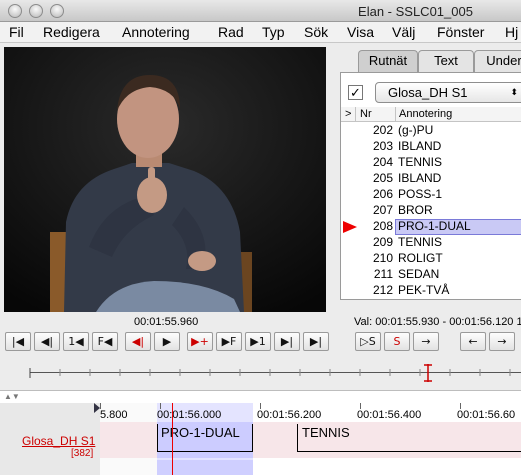 The image size is (521, 475). Describe the element at coordinates (76, 341) in the screenshot. I see `step-back-second-button: 1◀` at that location.